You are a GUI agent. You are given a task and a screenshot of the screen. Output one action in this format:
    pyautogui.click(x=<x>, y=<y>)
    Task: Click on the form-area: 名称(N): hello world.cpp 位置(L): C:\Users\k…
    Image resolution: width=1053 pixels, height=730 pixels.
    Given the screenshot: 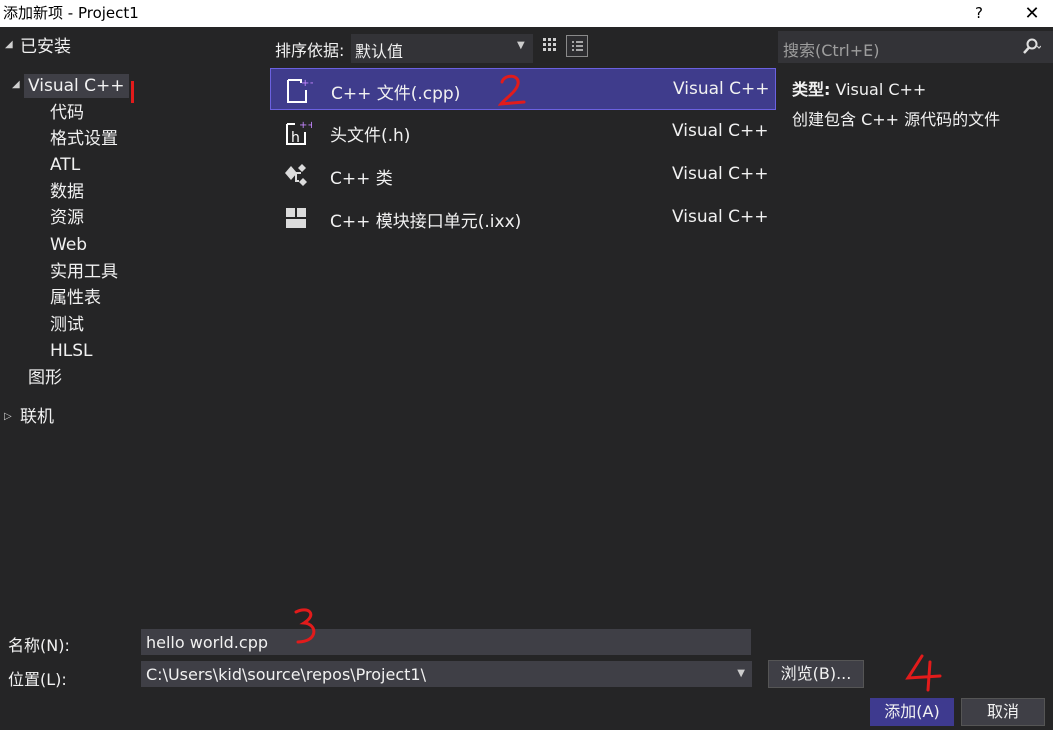 What is the action you would take?
    pyautogui.click(x=526, y=676)
    